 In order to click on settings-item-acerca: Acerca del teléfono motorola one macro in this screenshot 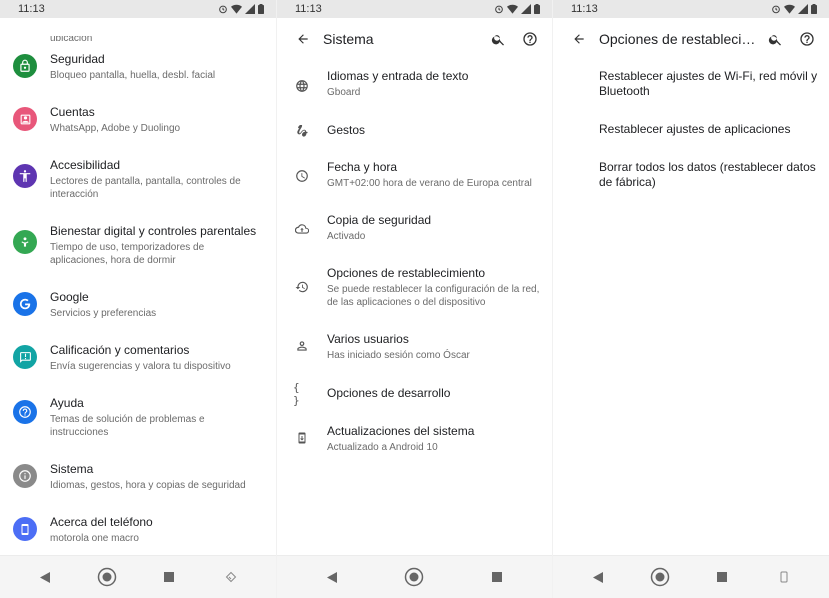, I will do `click(138, 530)`.